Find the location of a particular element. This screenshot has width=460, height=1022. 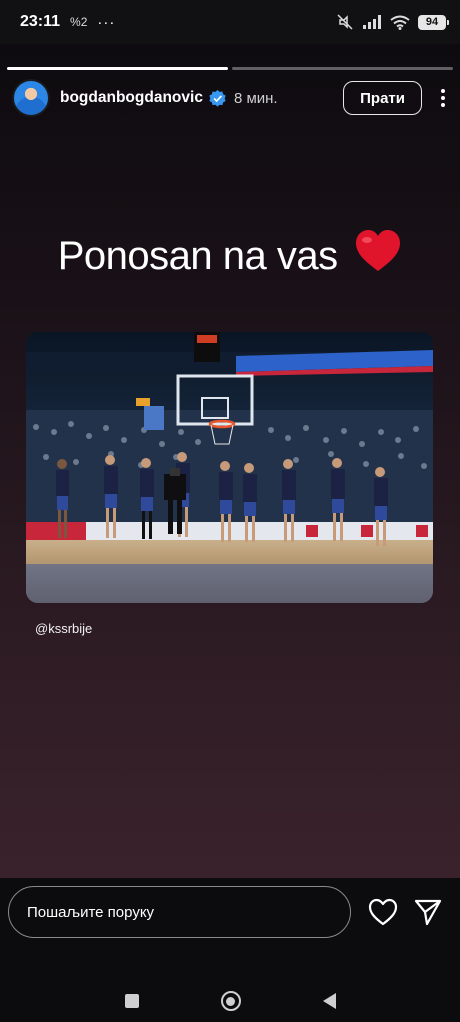

verified-badge-icon is located at coordinates (217, 98).